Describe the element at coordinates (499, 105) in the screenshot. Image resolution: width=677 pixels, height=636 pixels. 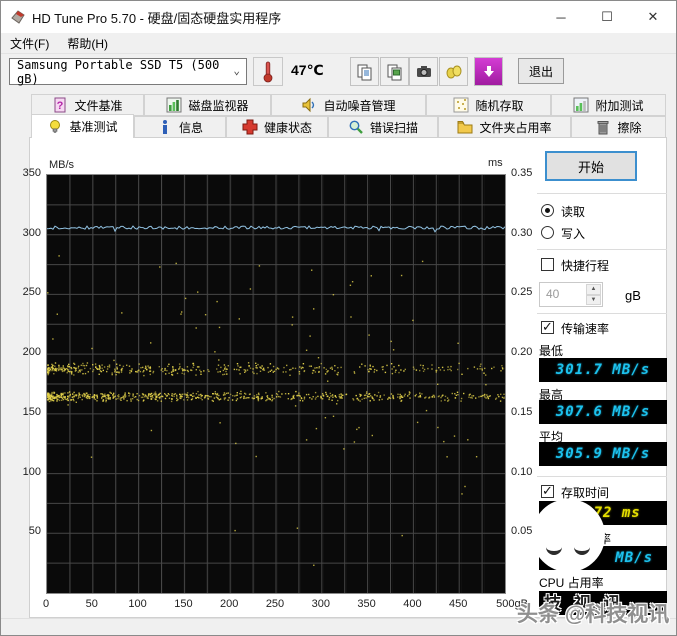
I see `tab-label: 随机存取` at that location.